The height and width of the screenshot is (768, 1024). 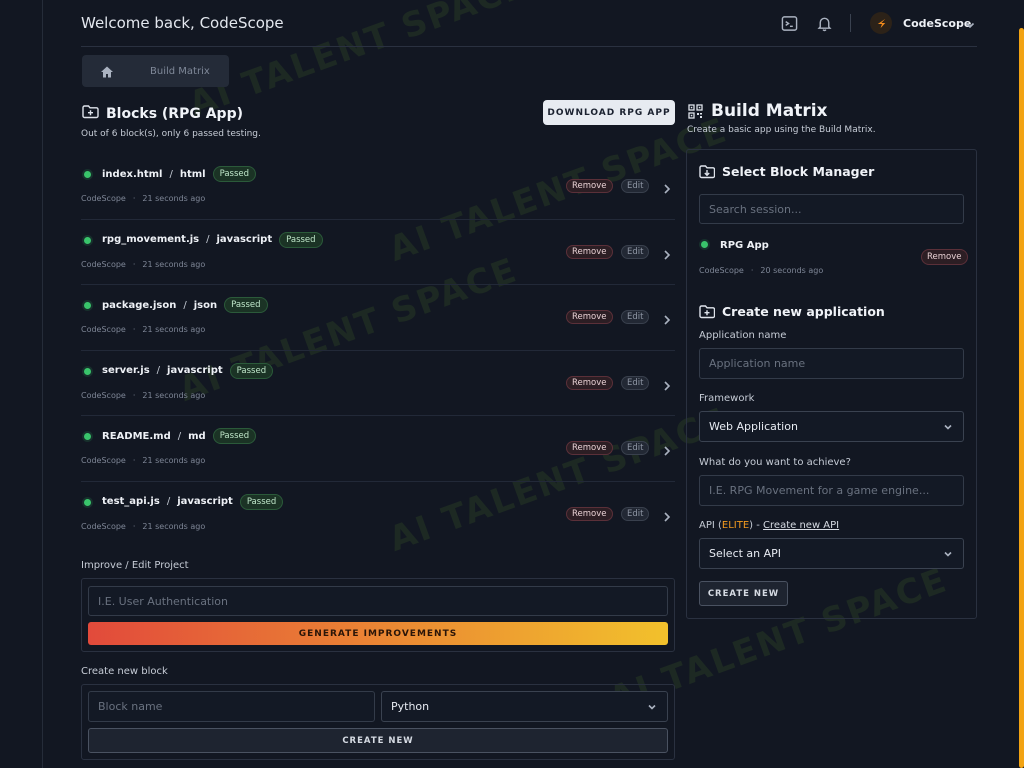 What do you see at coordinates (107, 71) in the screenshot?
I see `home-icon` at bounding box center [107, 71].